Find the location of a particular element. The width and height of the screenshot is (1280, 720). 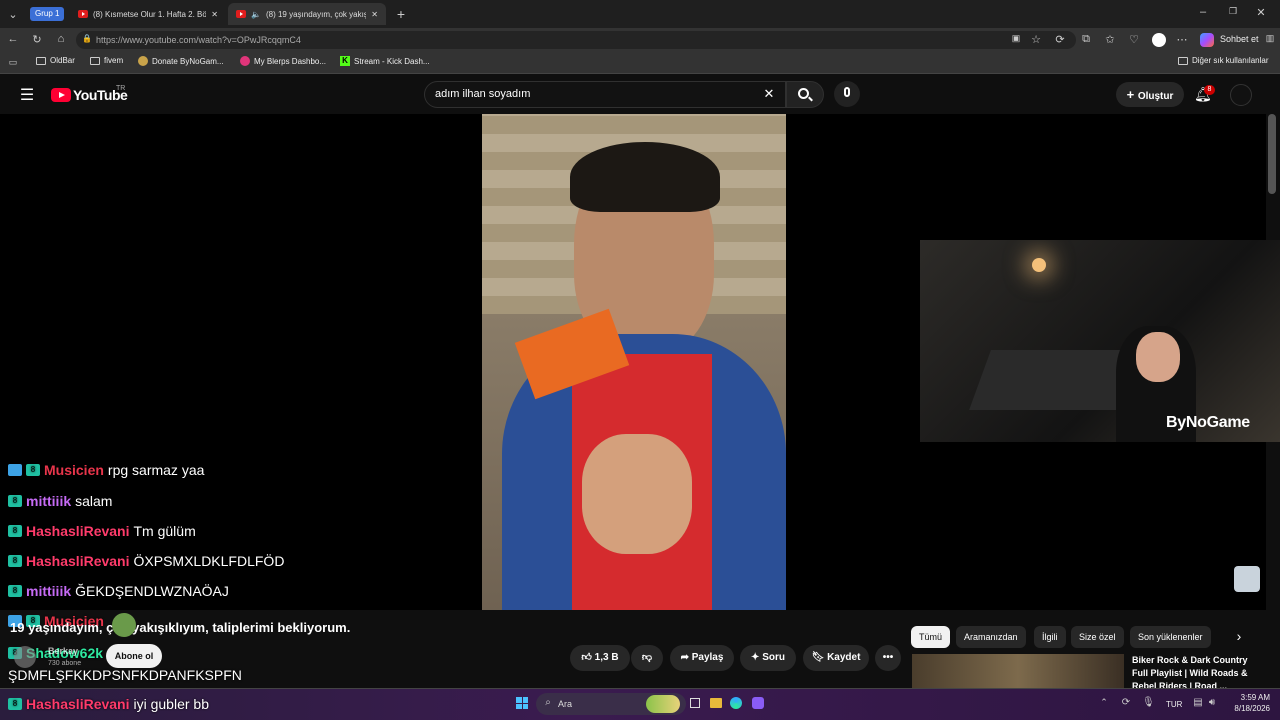

favorite-star-icon: ☆ is located at coordinates (1036, 39).